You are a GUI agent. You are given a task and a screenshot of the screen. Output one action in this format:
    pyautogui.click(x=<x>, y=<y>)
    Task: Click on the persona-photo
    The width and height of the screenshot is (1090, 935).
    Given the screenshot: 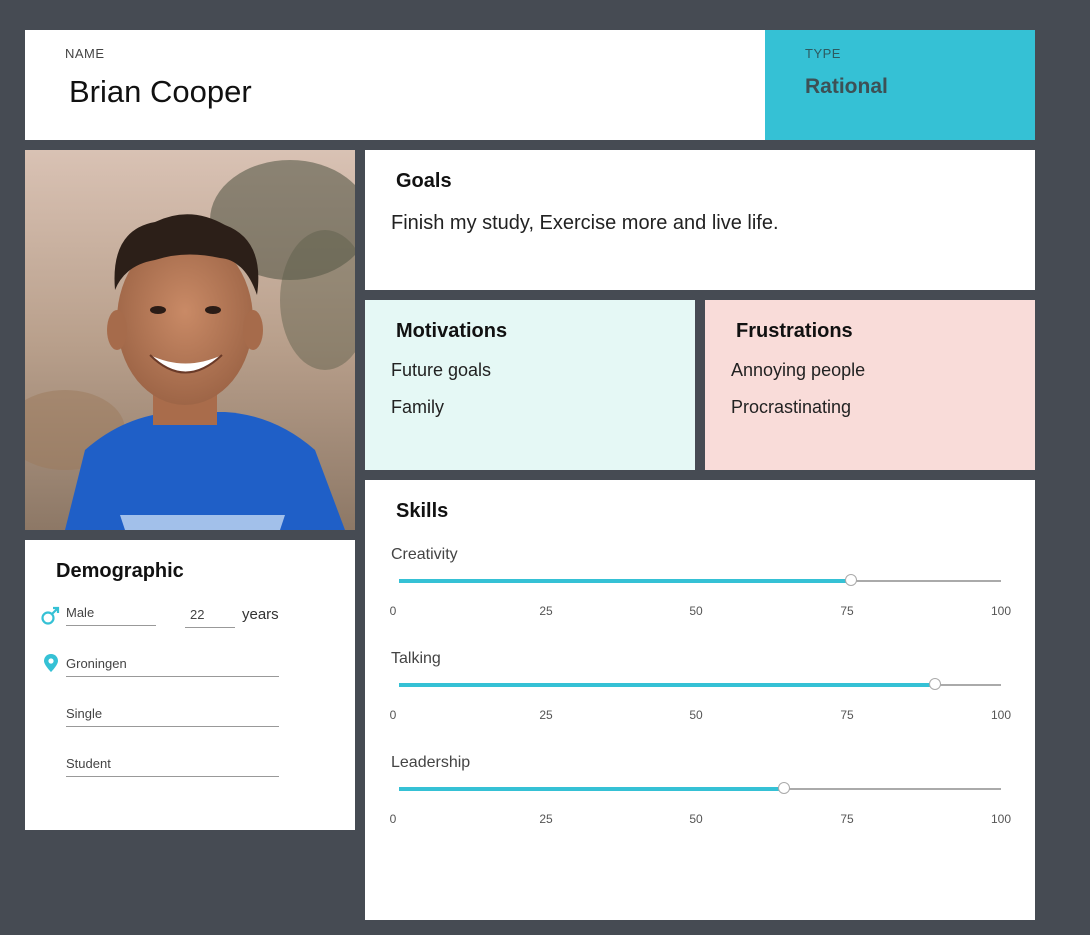 What is the action you would take?
    pyautogui.click(x=190, y=340)
    